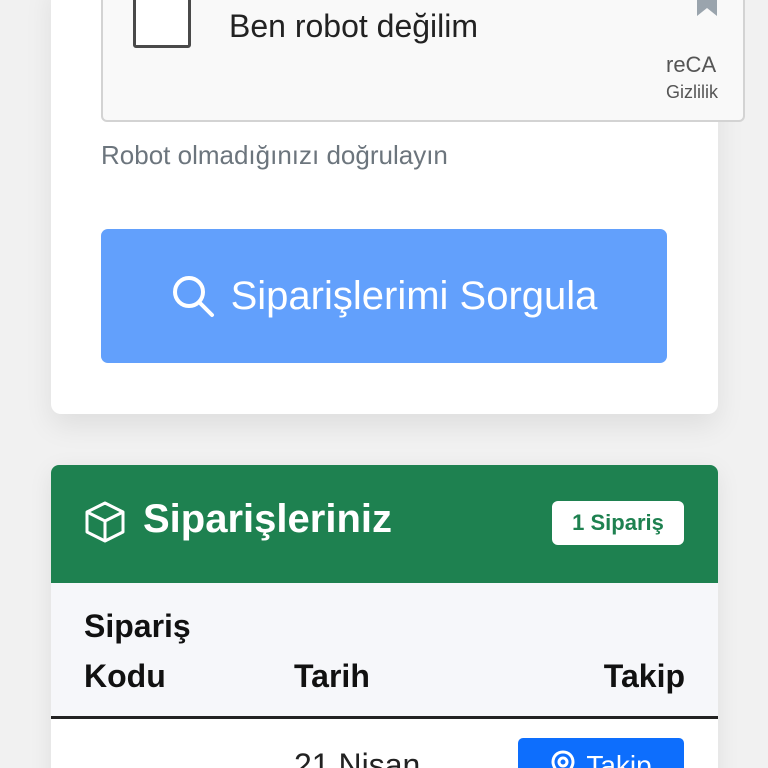 Image resolution: width=768 pixels, height=768 pixels. Describe the element at coordinates (274, 155) in the screenshot. I see `recaptcha-hint: Robot olmadığınızı doğrulayın` at that location.